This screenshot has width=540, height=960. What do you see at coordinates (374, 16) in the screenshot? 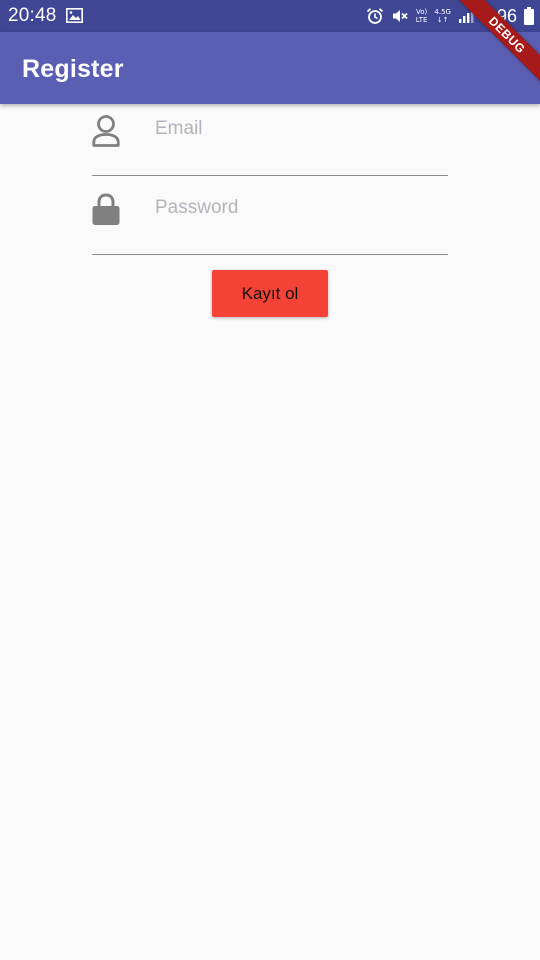
I see `alarm-icon` at bounding box center [374, 16].